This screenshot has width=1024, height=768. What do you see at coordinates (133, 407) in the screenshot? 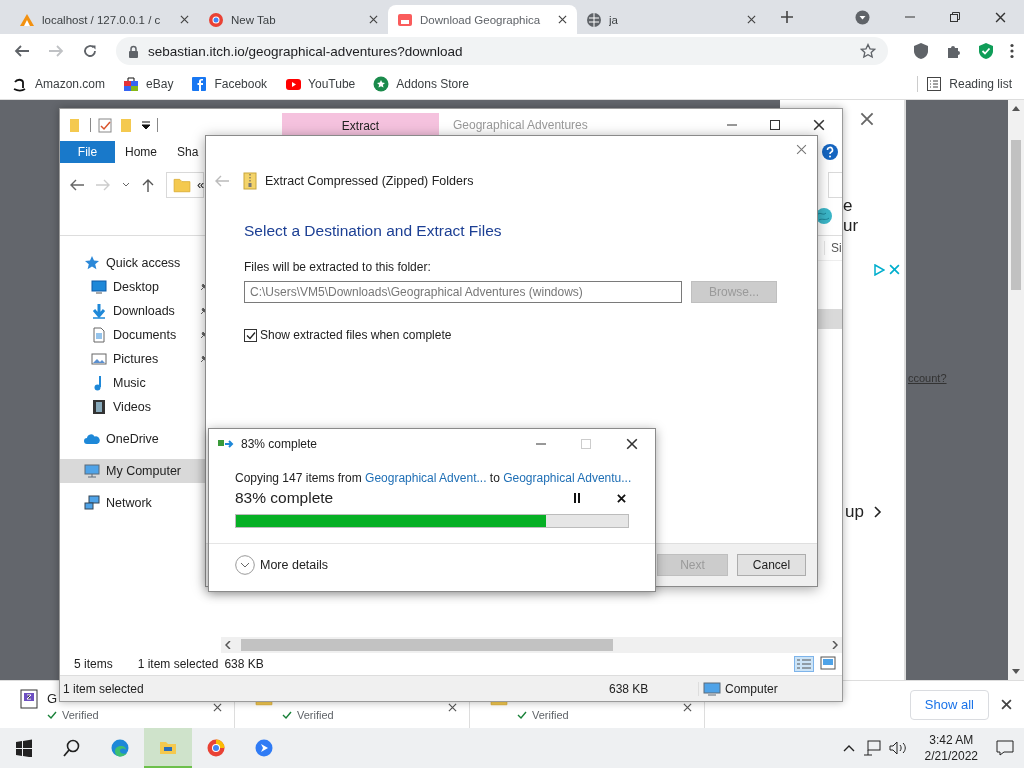
I see `nav-item: Videos` at bounding box center [133, 407].